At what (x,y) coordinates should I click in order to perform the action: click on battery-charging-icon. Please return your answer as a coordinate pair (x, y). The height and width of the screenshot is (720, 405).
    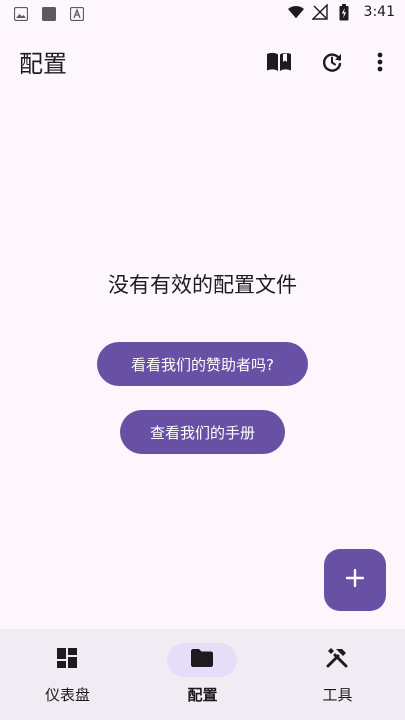
    Looking at the image, I should click on (344, 11).